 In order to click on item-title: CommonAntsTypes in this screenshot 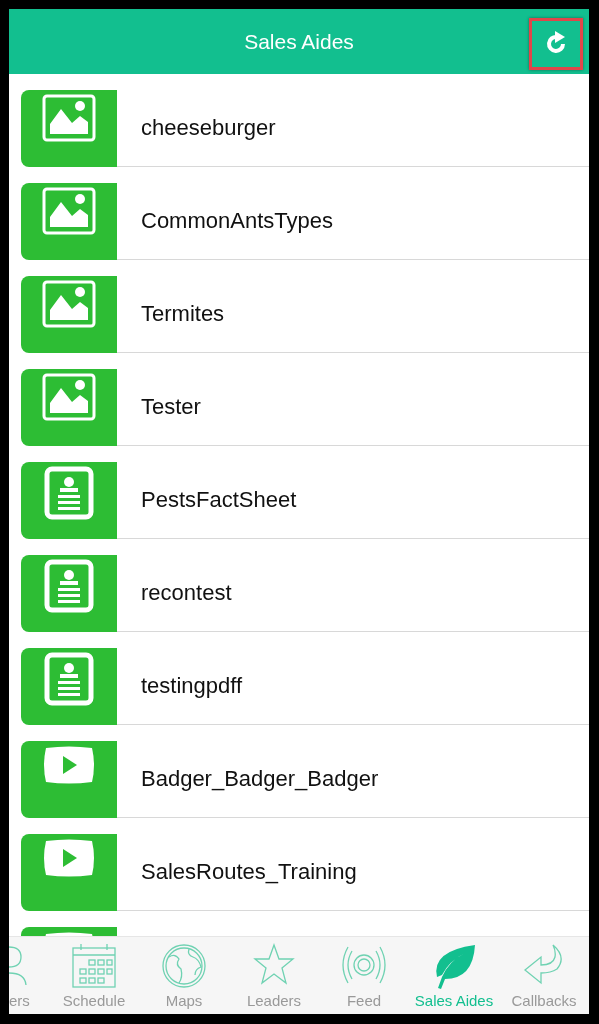, I will do `click(237, 220)`.